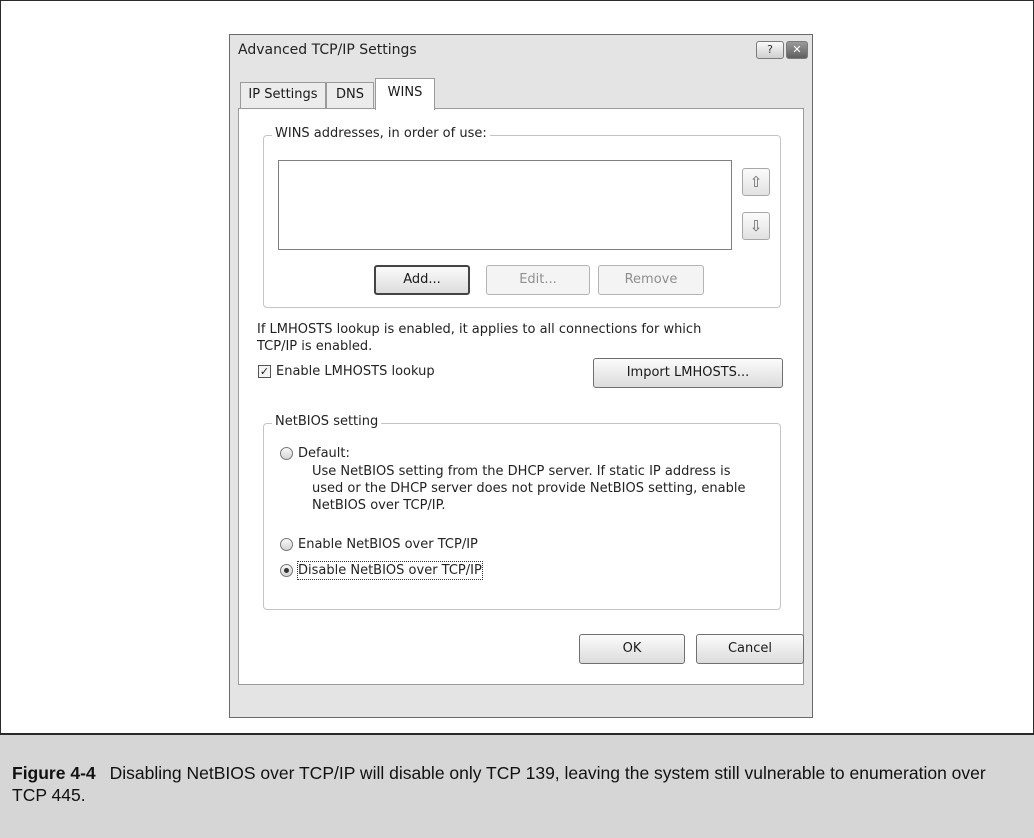  I want to click on wins-addresses-label: WINS addresses, in order of use:, so click(381, 133).